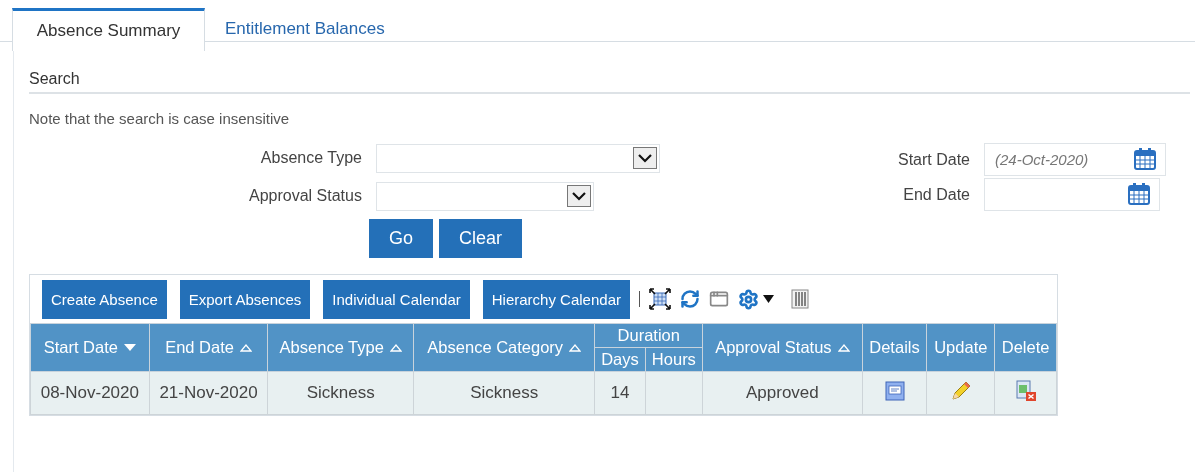 The width and height of the screenshot is (1195, 475). What do you see at coordinates (90, 347) in the screenshot?
I see `column-header: Start Date` at bounding box center [90, 347].